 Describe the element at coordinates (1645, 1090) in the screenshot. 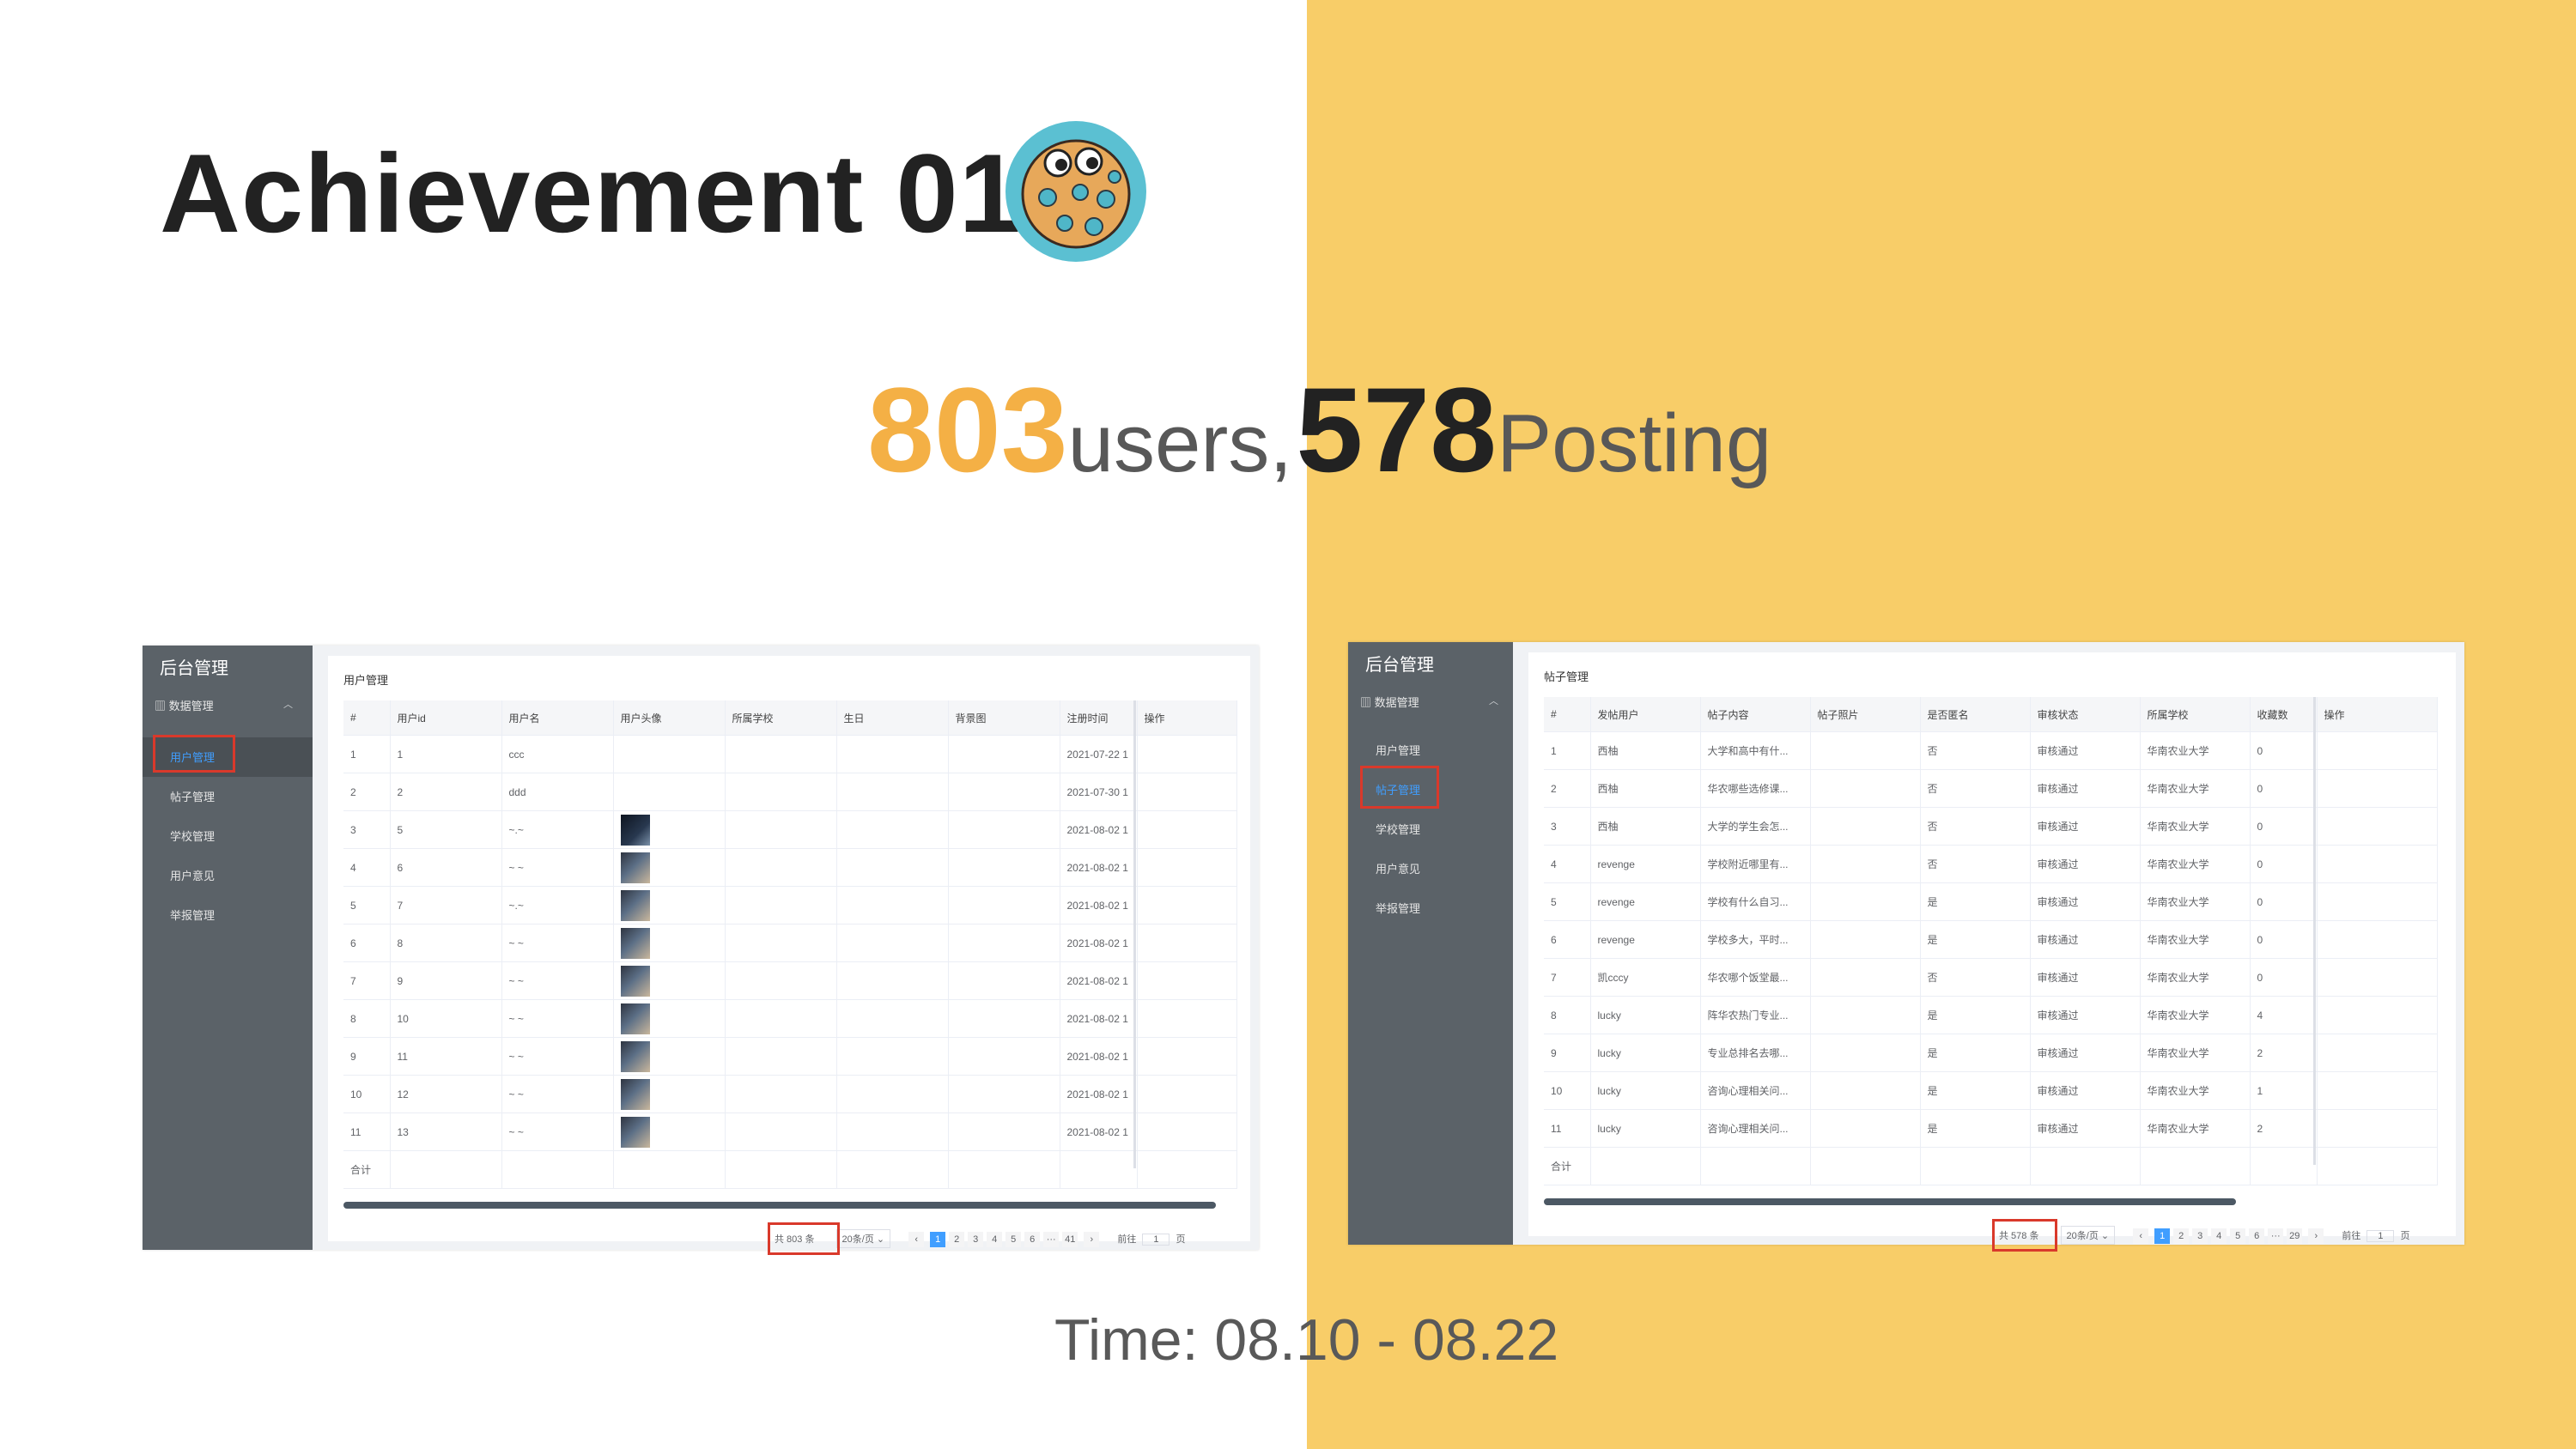

I see `post-user-cell: lucky` at that location.